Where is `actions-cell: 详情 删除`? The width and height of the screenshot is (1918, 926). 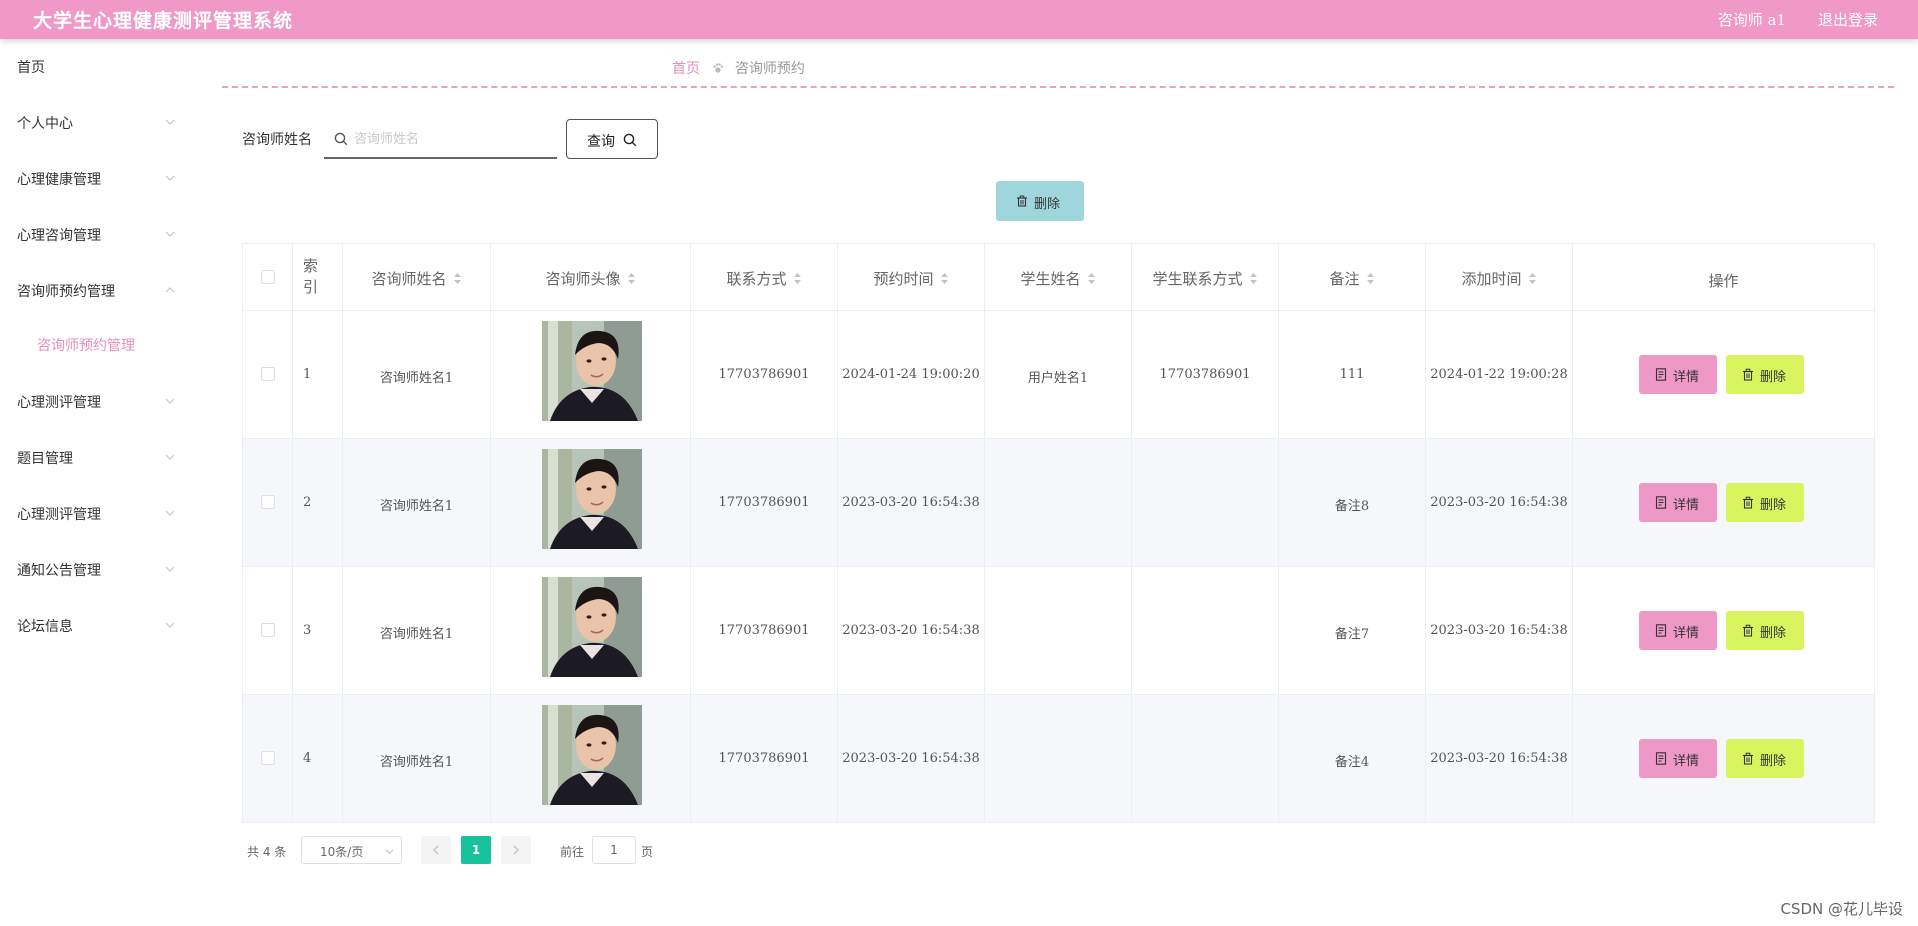
actions-cell: 详情 删除 is located at coordinates (1723, 374).